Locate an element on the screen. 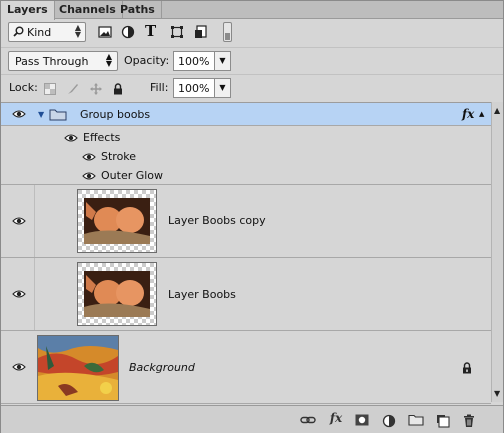  fill-value: 100% is located at coordinates (194, 88).